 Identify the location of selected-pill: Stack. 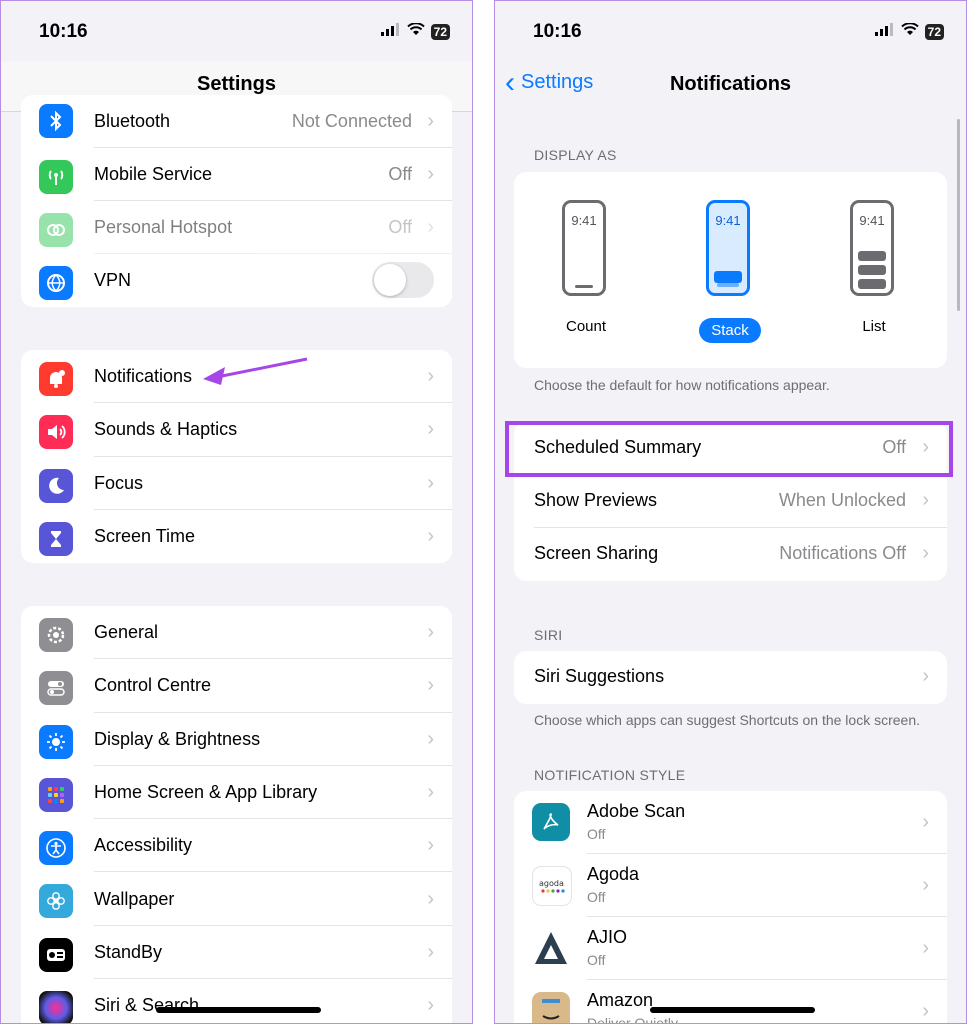
(730, 330).